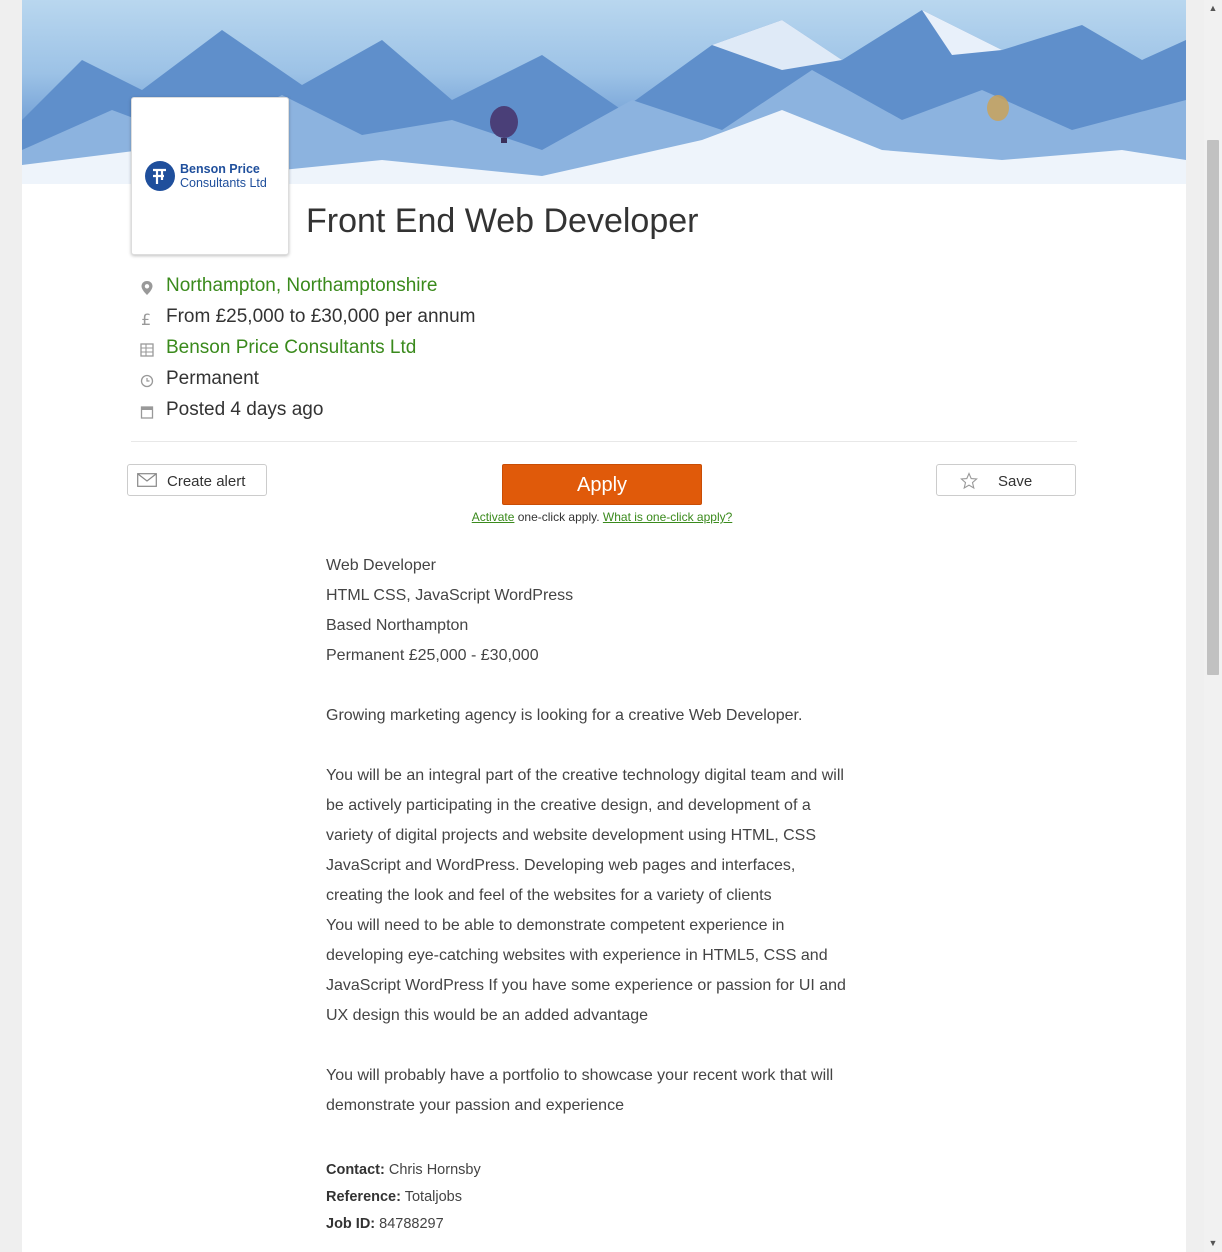 The height and width of the screenshot is (1252, 1222). What do you see at coordinates (220, 169) in the screenshot?
I see `logo-line-1: Benson Price` at bounding box center [220, 169].